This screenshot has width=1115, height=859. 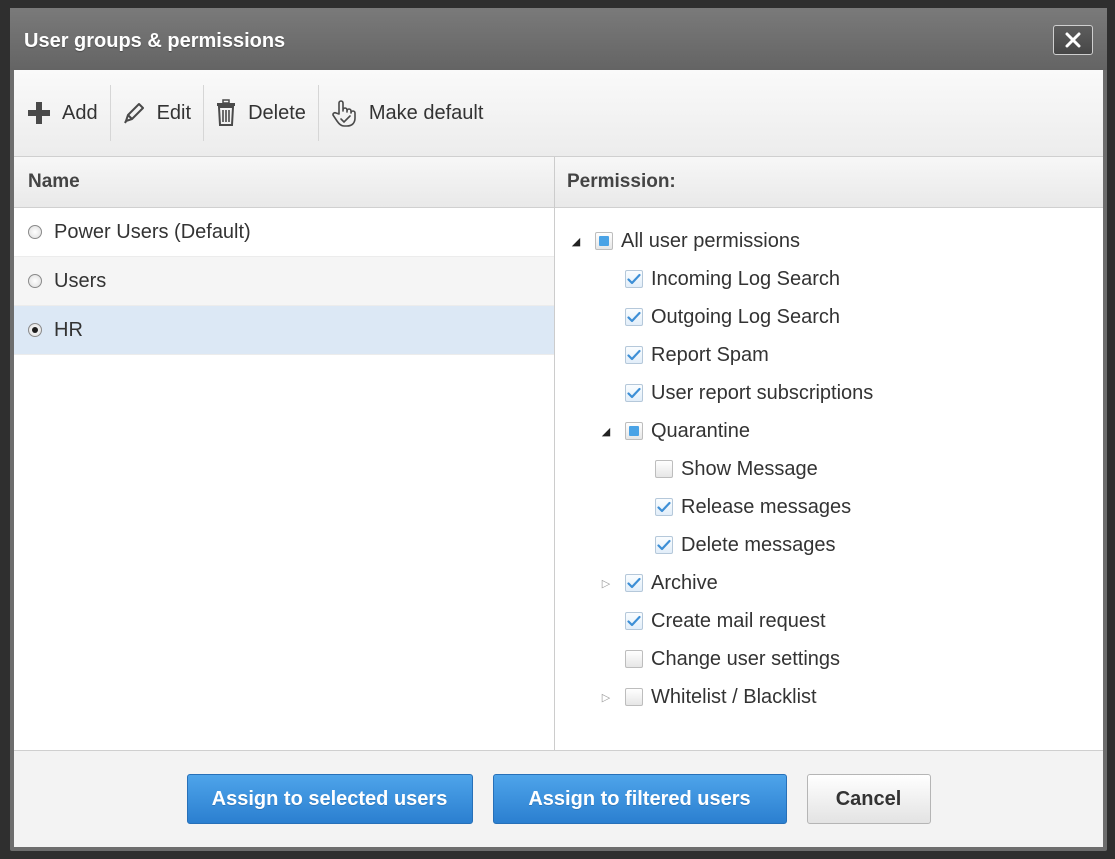 I want to click on add-button: Add, so click(x=62, y=113).